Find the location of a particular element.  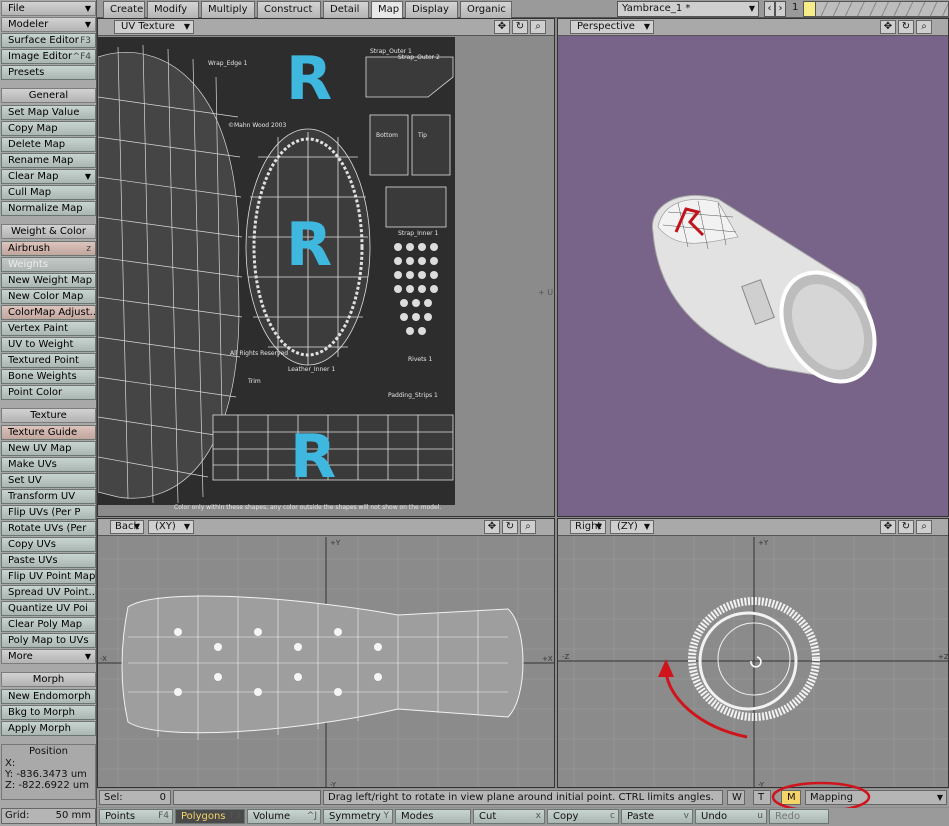

new-weight-map-button: New Weight Map is located at coordinates (48, 280).